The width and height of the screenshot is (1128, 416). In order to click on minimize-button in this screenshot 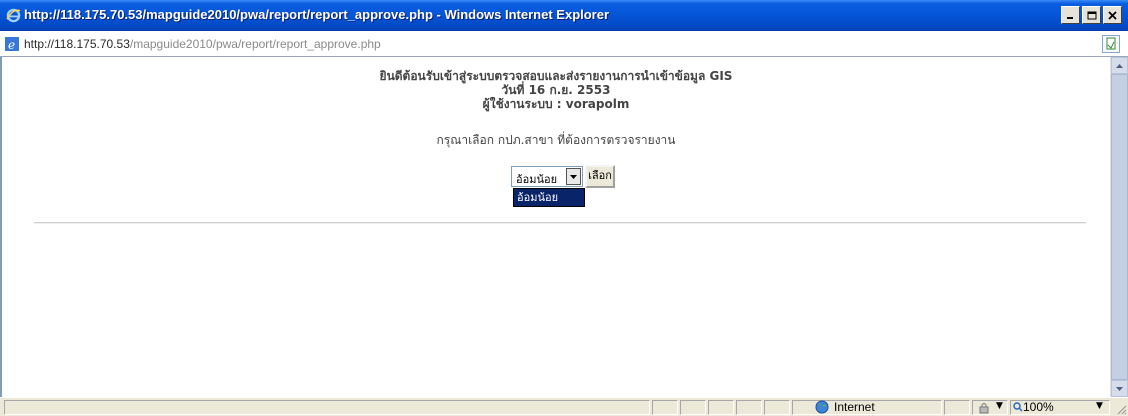, I will do `click(1070, 15)`.